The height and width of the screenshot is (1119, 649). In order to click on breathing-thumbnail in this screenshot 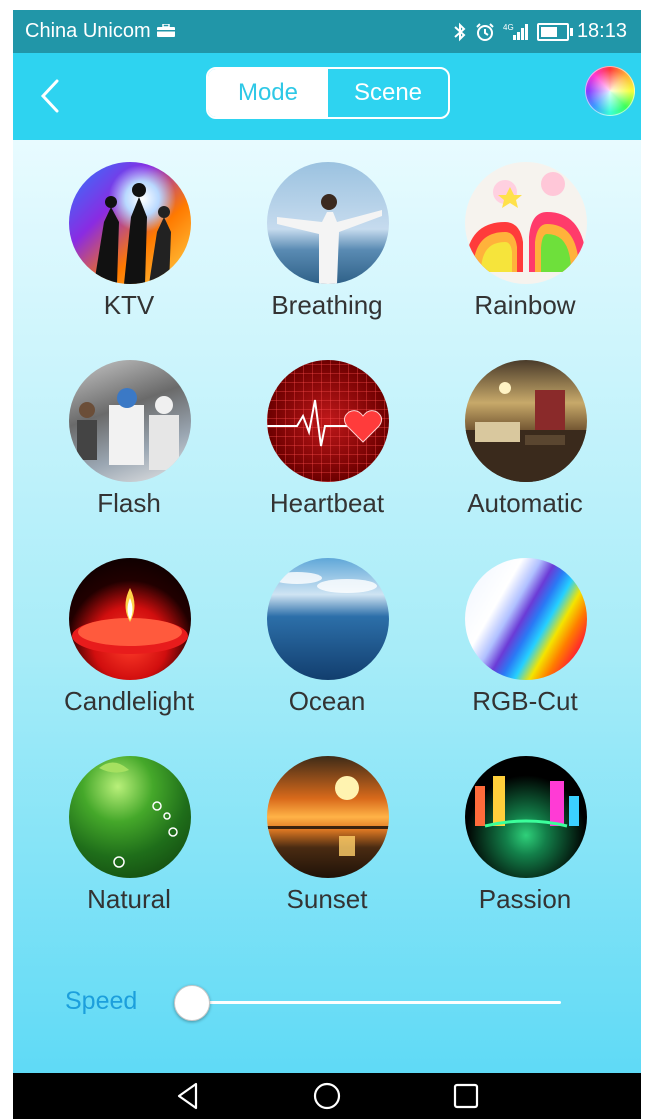, I will do `click(328, 223)`.